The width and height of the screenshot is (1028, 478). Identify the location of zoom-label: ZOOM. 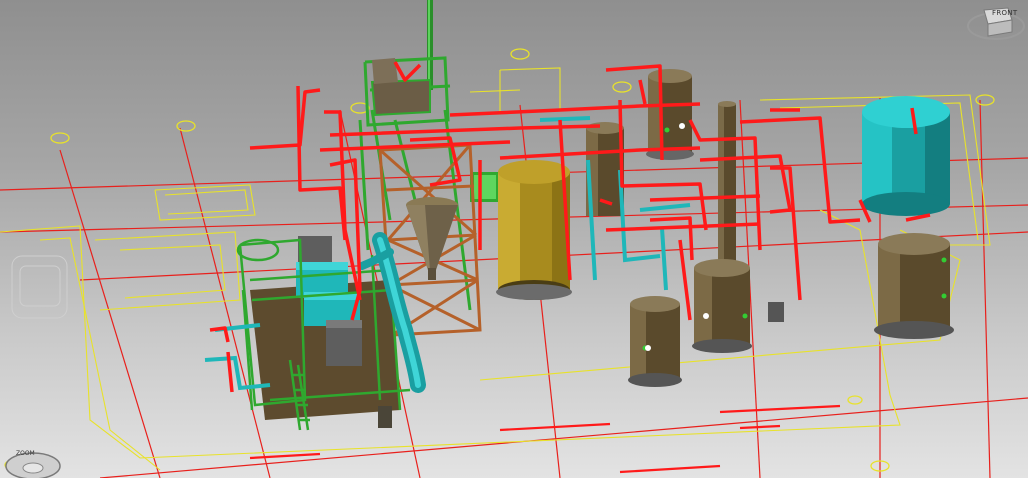
(25, 453).